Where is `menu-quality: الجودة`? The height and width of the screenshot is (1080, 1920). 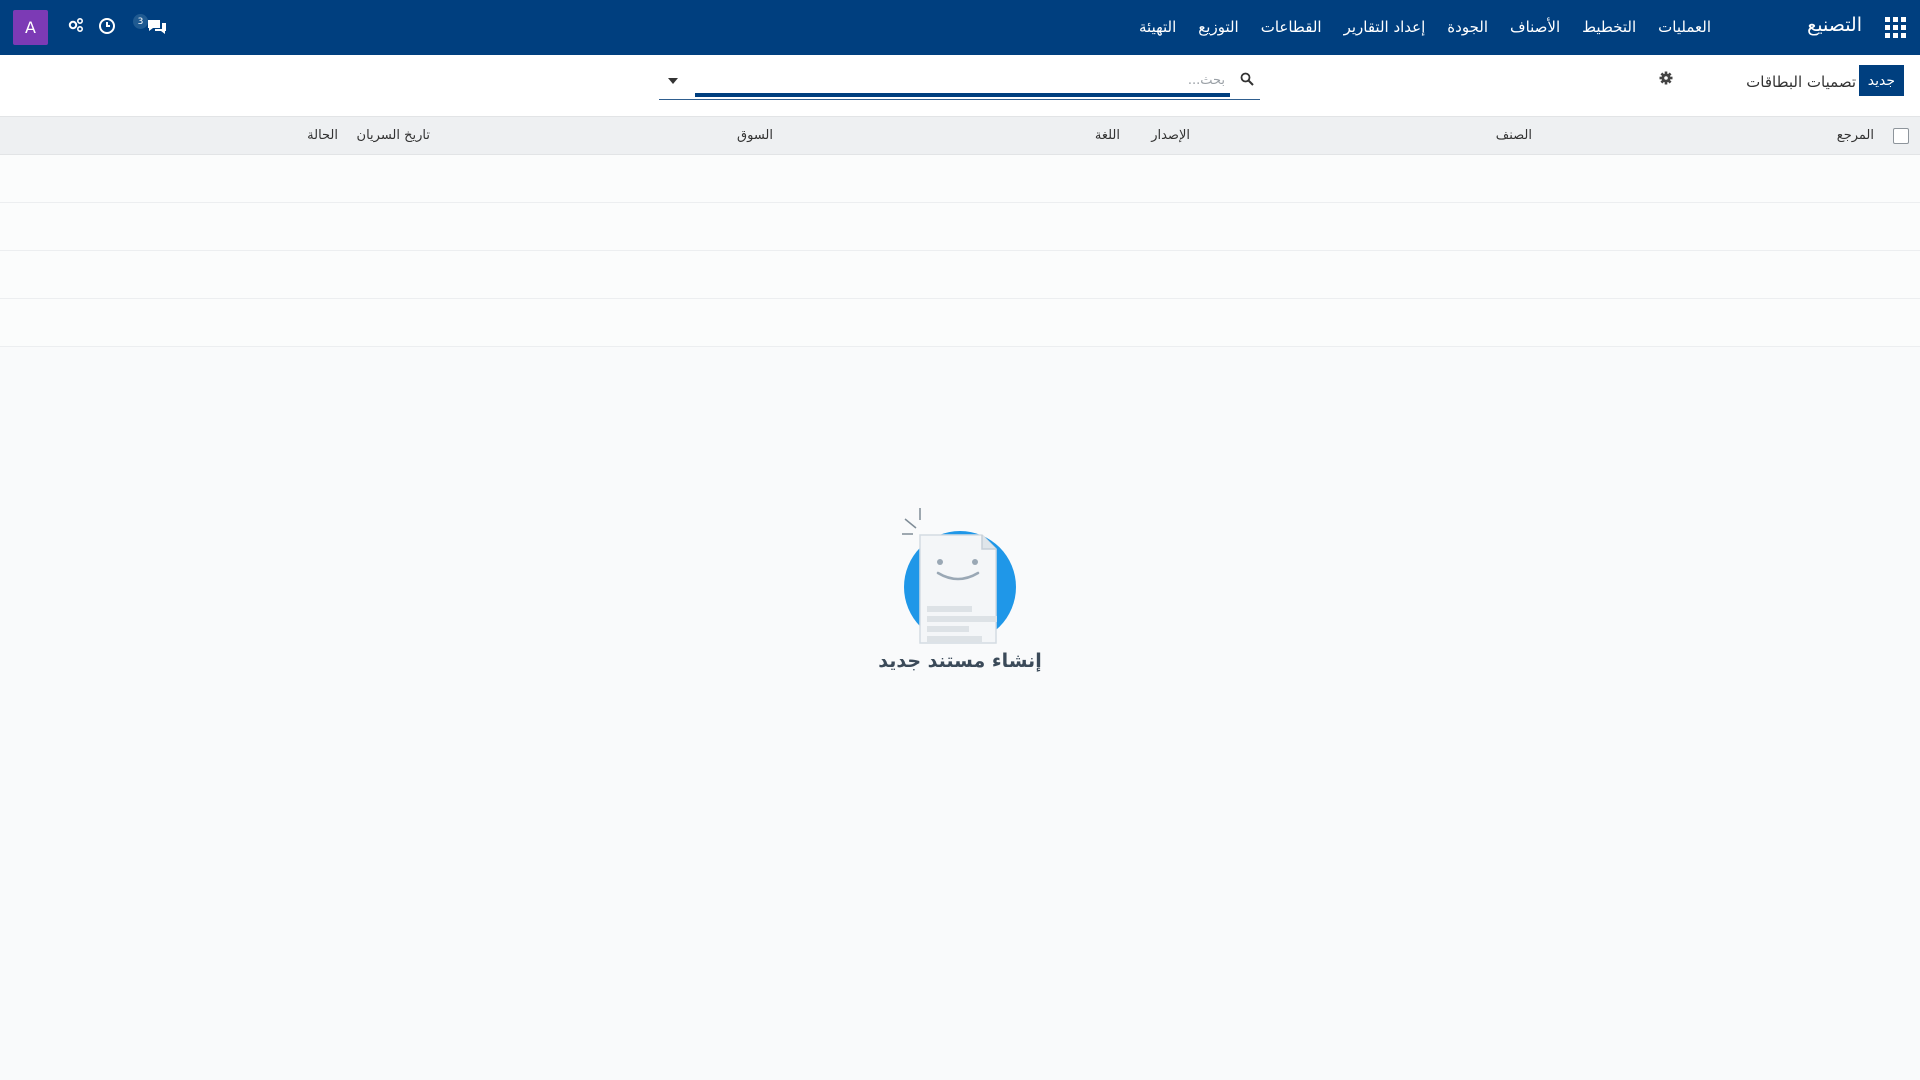
menu-quality: الجودة is located at coordinates (1467, 27).